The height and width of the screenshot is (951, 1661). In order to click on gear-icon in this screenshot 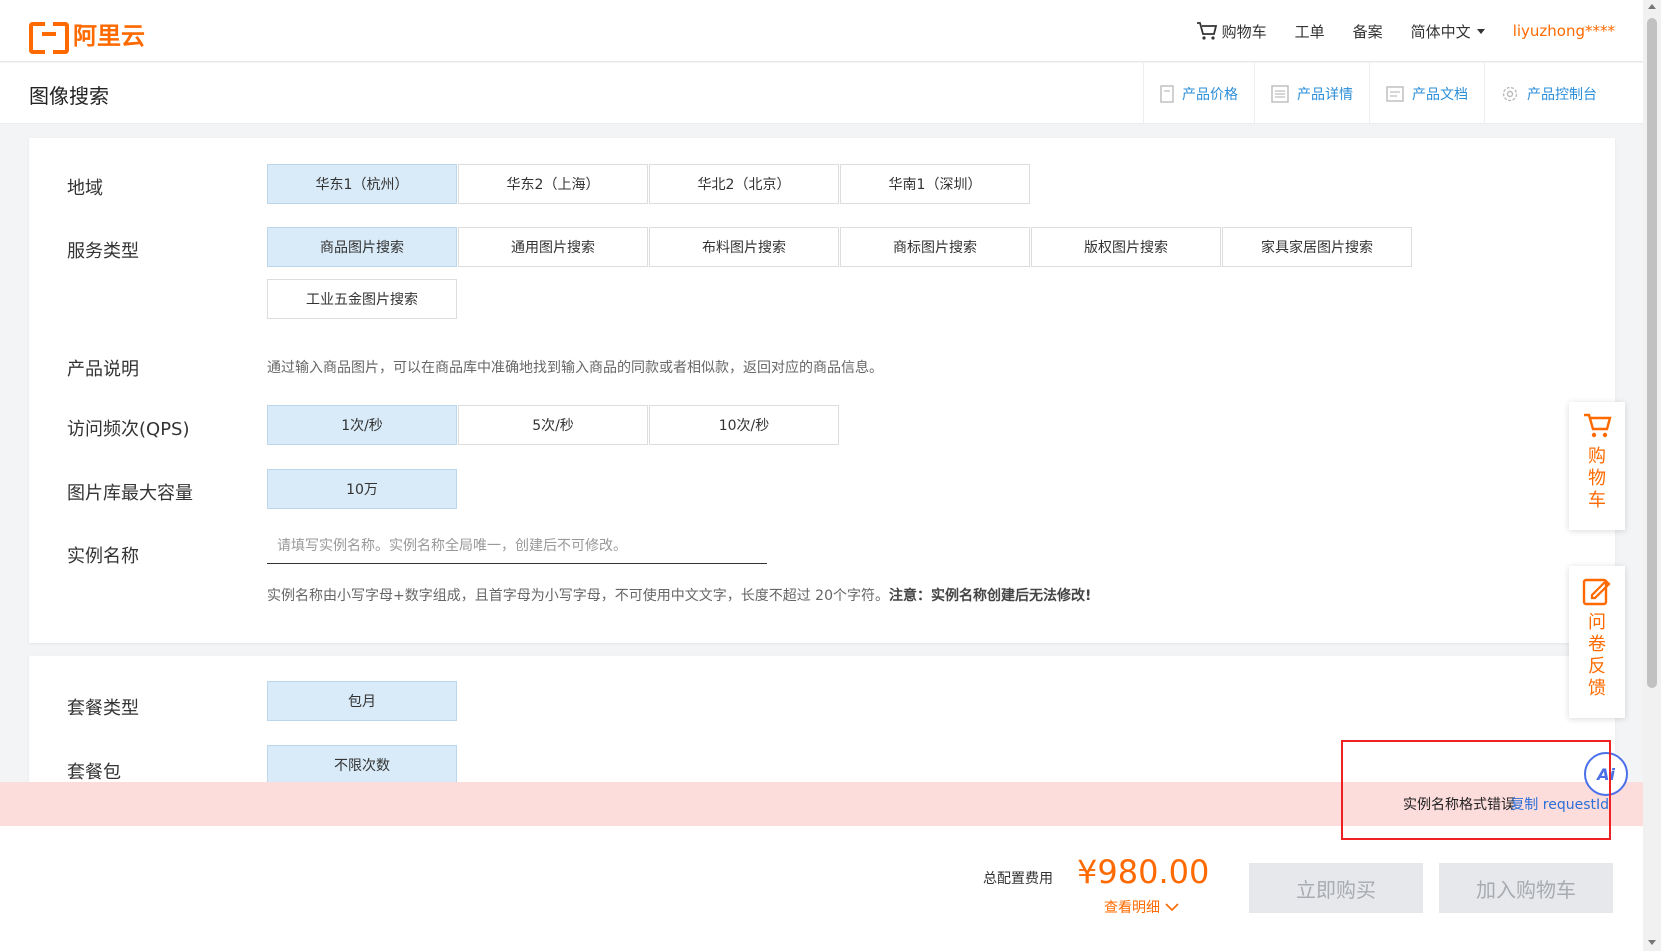, I will do `click(1510, 93)`.